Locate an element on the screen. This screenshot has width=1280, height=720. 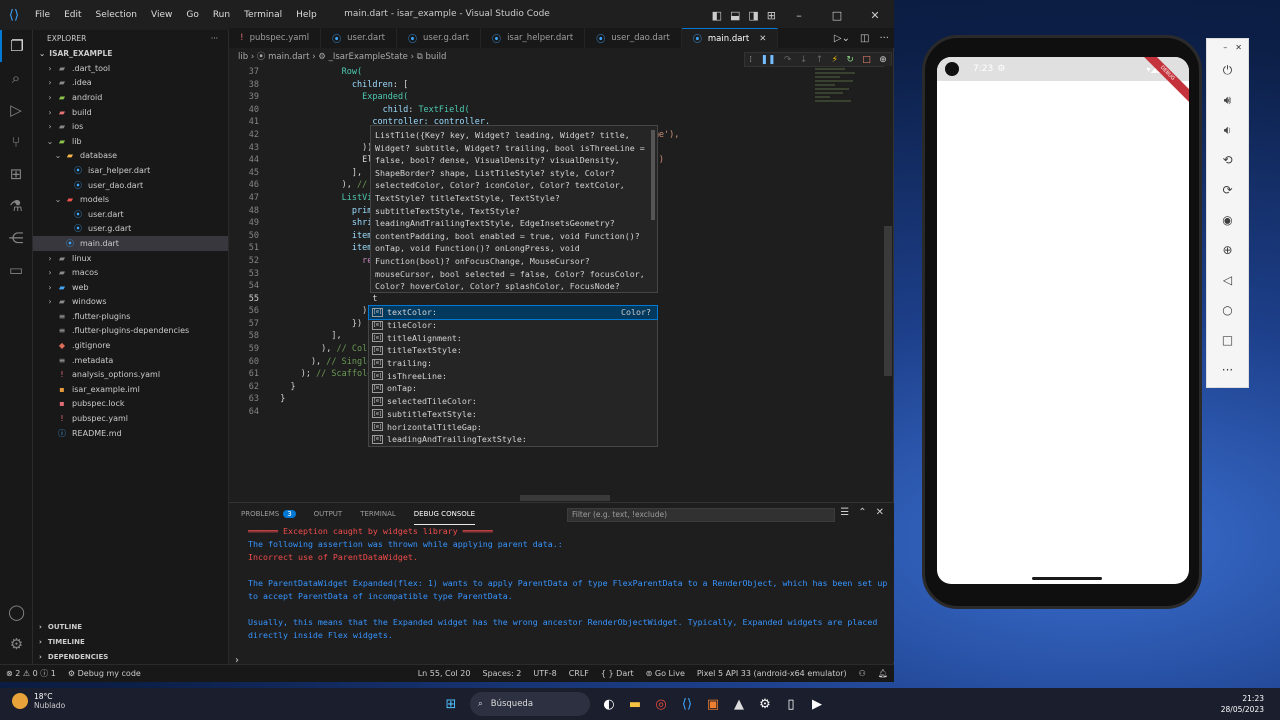
tab-terminal: TERMINAL is located at coordinates (378, 514).